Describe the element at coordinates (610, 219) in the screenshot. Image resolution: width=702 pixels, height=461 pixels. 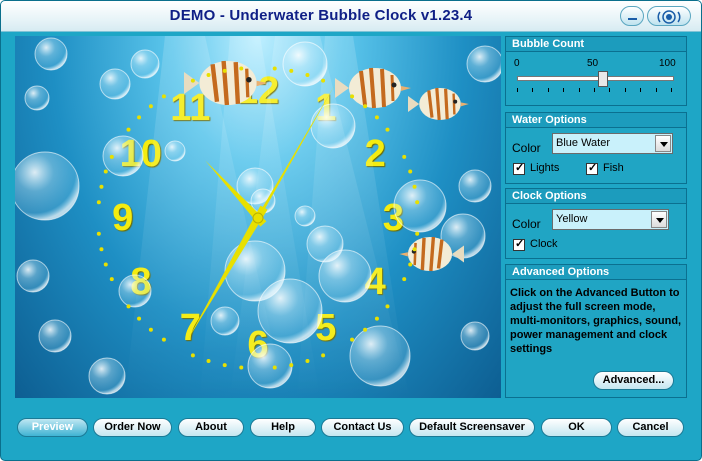
I see `clock-color-select: Yellow` at that location.